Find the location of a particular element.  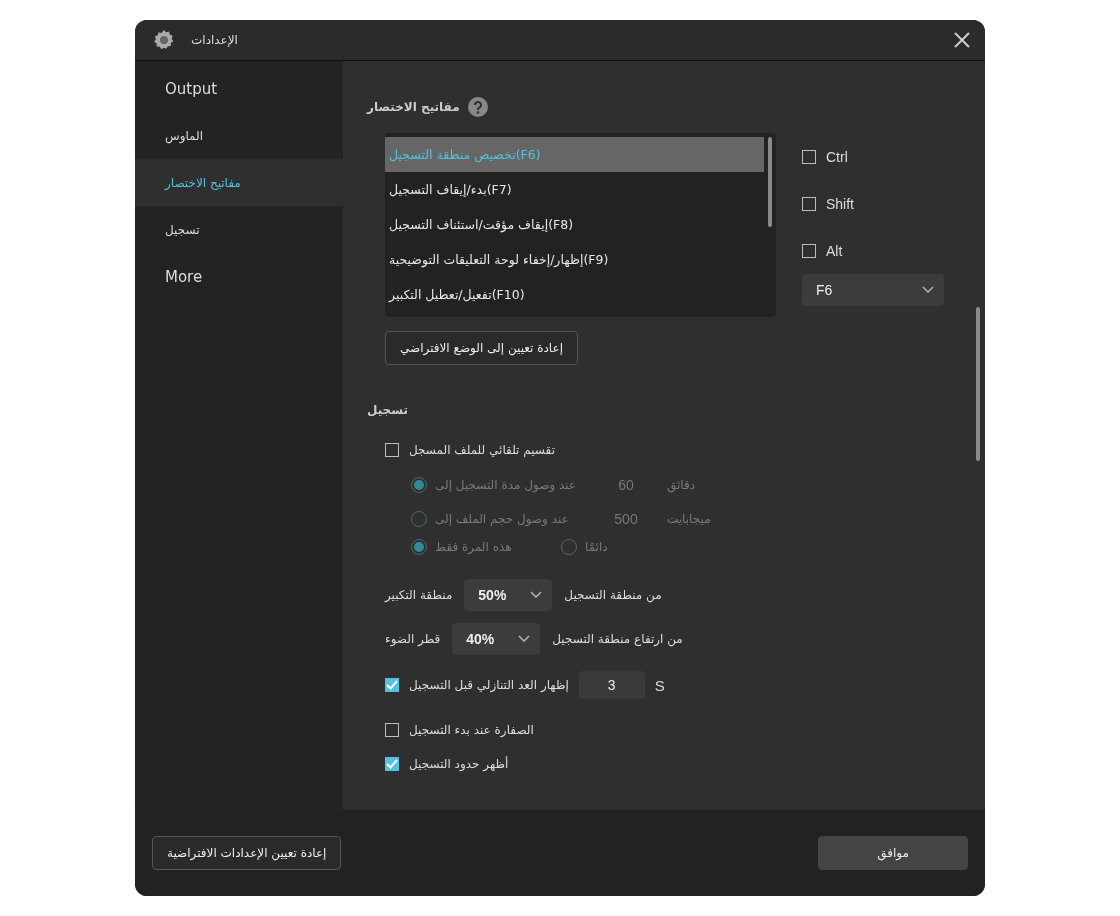

radio-label: عند وصول حجم الملف إلى is located at coordinates (502, 519).